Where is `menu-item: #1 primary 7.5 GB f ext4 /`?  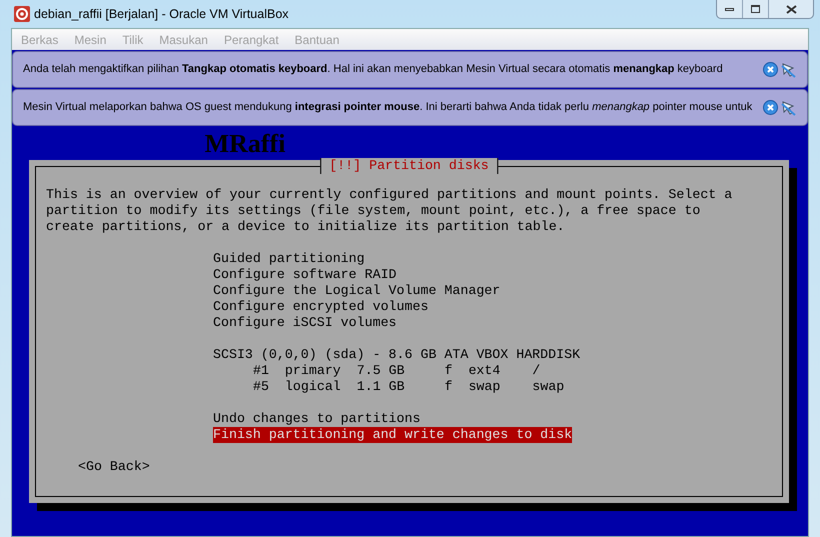
menu-item: #1 primary 7.5 GB f ext4 / is located at coordinates (396, 371).